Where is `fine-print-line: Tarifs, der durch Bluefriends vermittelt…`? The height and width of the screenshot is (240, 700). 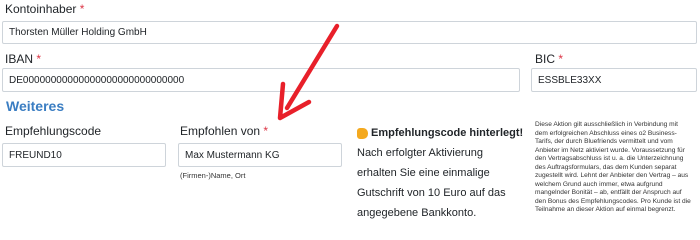 fine-print-line: Tarifs, der durch Bluefriends vermittelt… is located at coordinates (604, 141).